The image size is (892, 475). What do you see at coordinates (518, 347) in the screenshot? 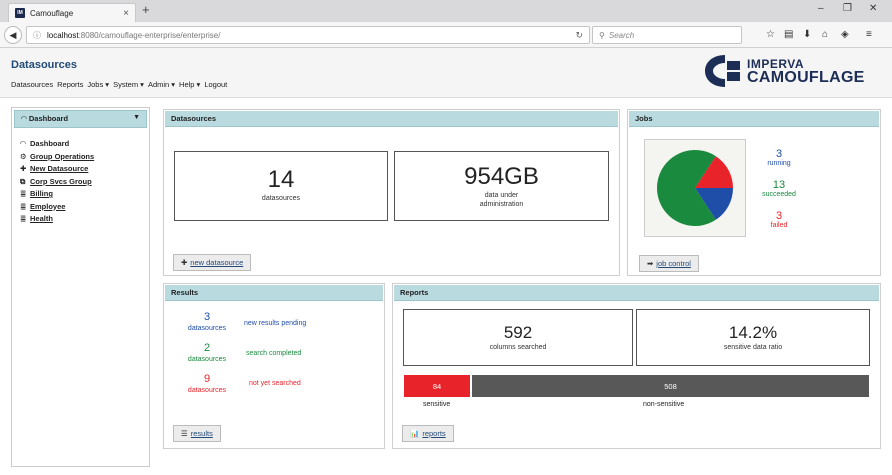
I see `columns-searched-label: columns searched` at bounding box center [518, 347].